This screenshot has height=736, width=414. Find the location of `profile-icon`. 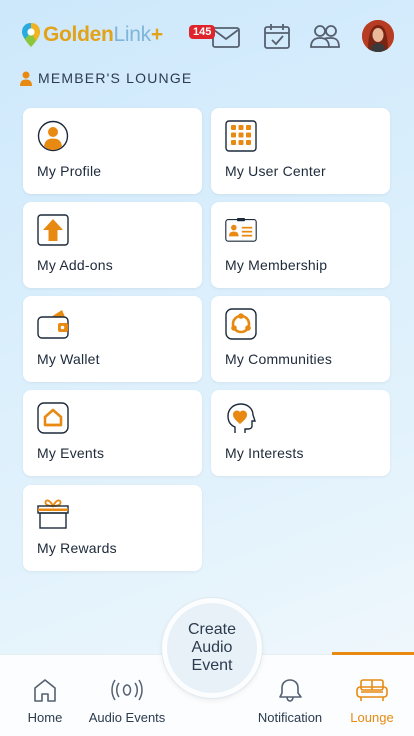

profile-icon is located at coordinates (53, 136).